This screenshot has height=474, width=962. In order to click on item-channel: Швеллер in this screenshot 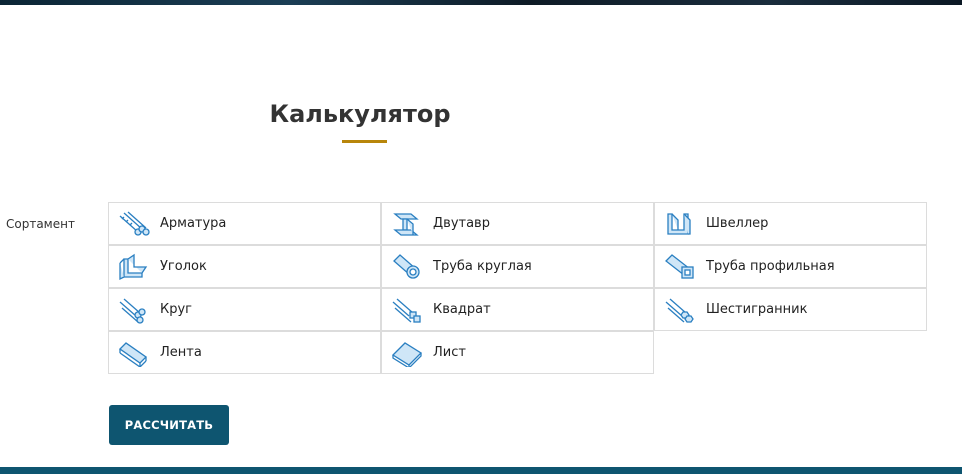, I will do `click(790, 223)`.